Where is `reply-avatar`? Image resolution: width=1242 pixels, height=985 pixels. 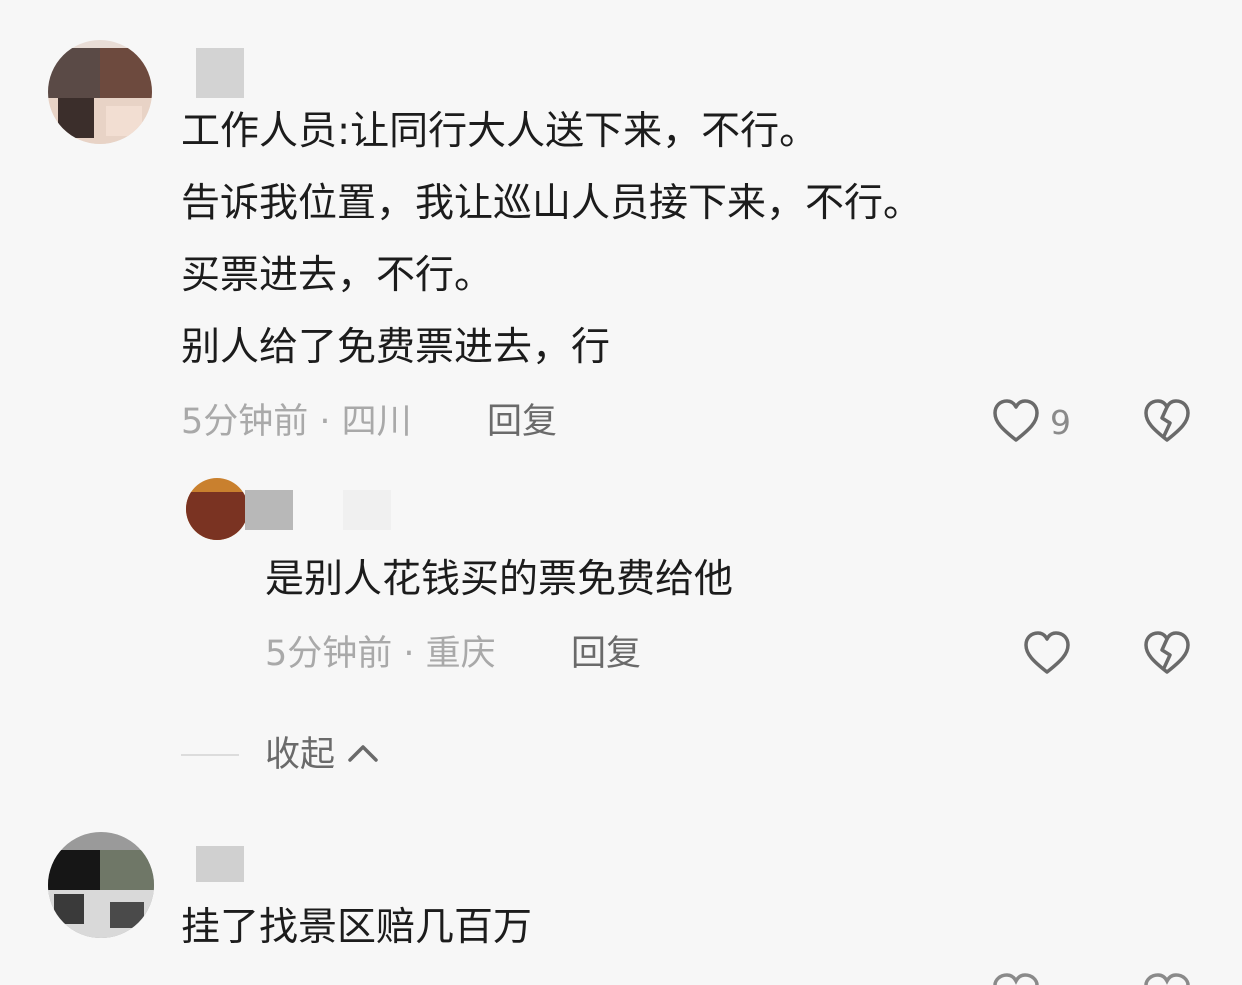
reply-avatar is located at coordinates (217, 509).